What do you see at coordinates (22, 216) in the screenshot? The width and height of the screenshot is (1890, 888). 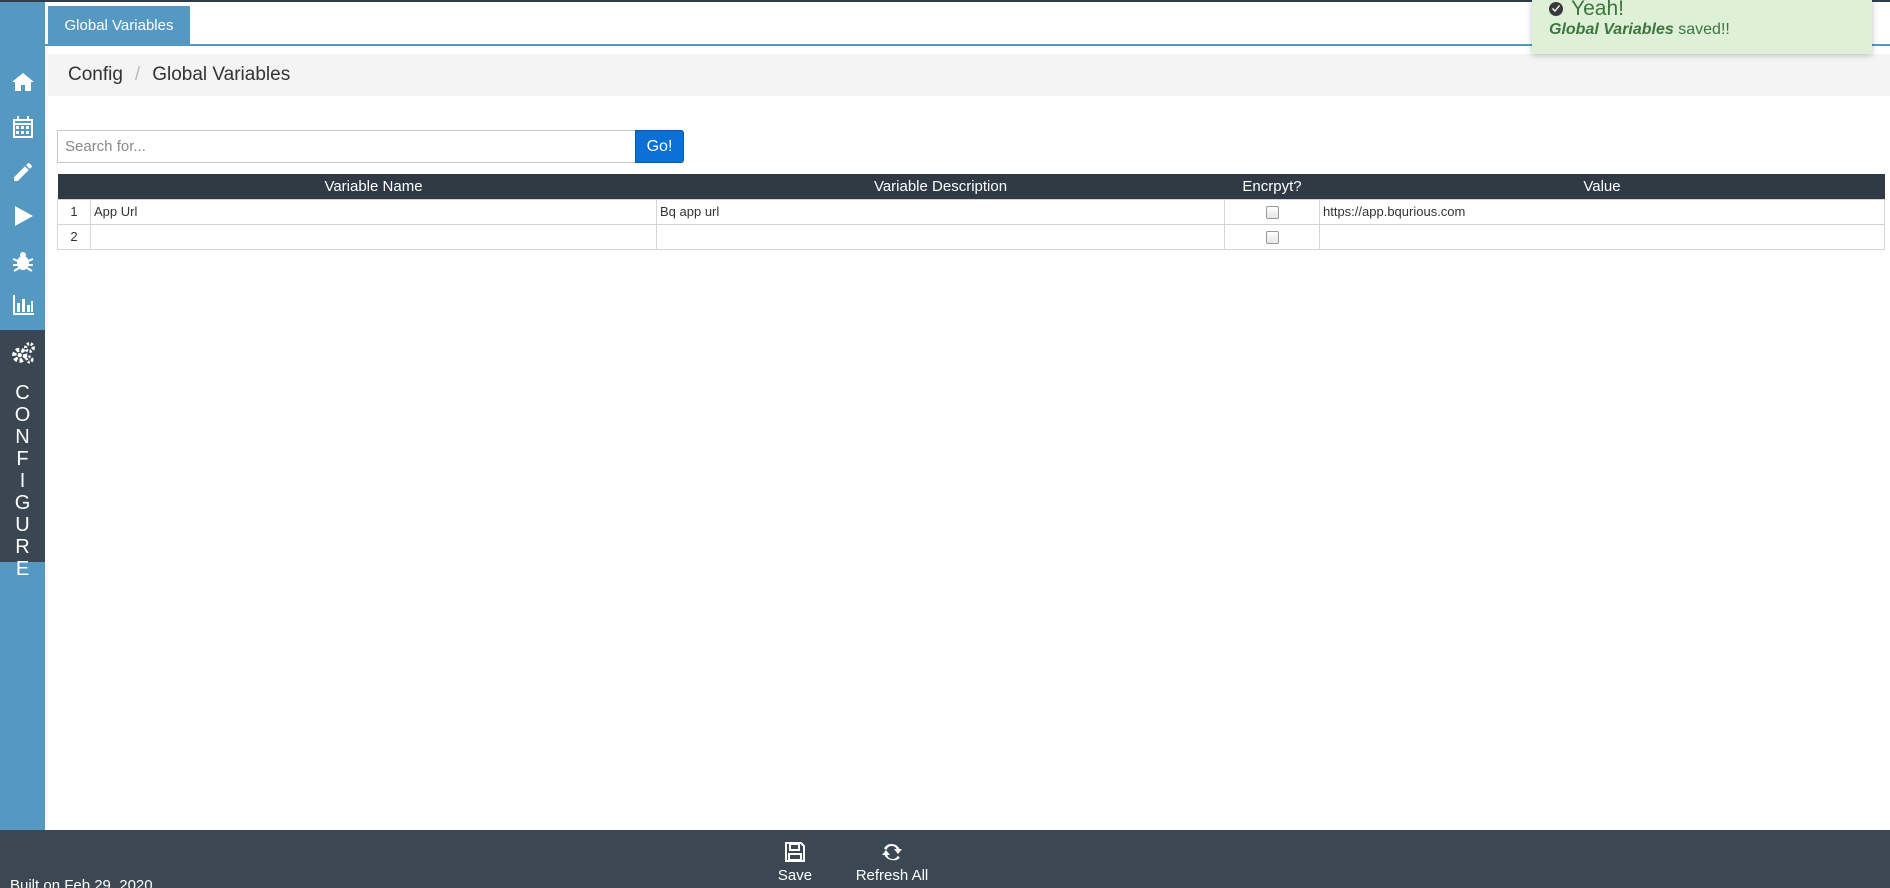 I see `play-icon` at bounding box center [22, 216].